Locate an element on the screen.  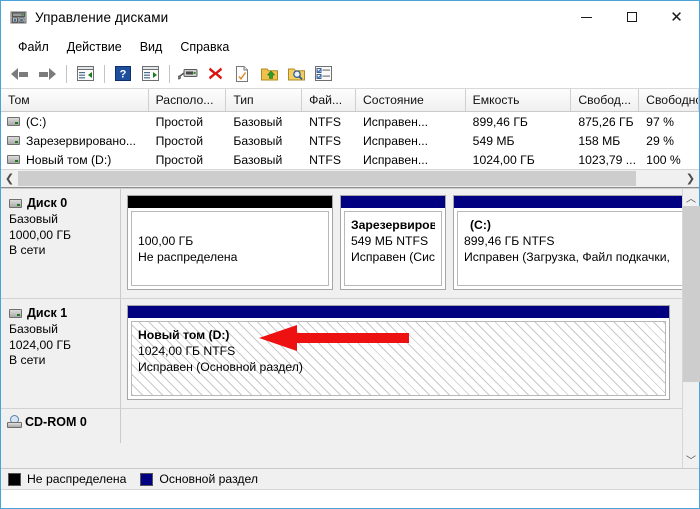
partition-status: Исправен (Сис is located at coordinates (393, 257).